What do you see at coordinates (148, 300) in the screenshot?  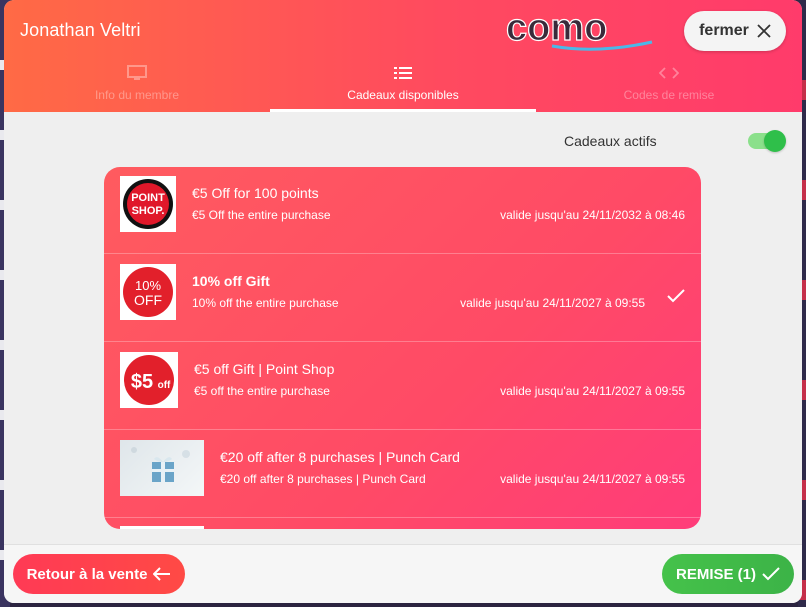 I see `svg-text: OFF` at bounding box center [148, 300].